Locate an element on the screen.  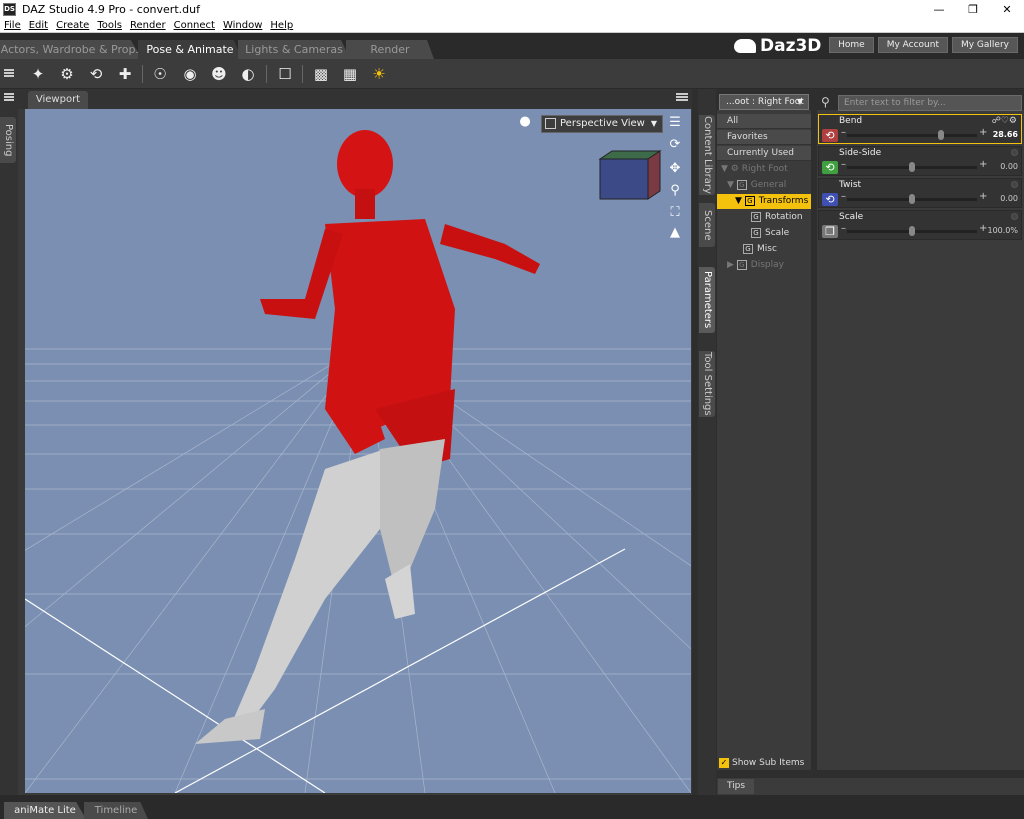
frame-icon: ⛶ is located at coordinates (675, 213).